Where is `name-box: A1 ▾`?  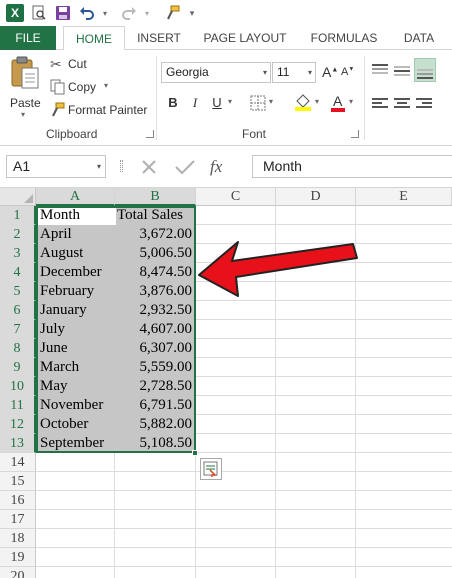
name-box: A1 ▾ is located at coordinates (56, 166).